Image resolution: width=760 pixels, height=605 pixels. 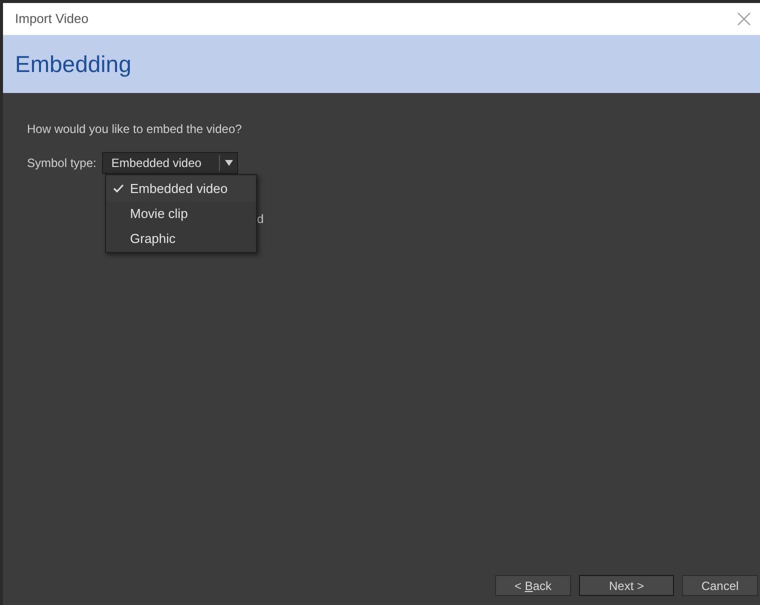 What do you see at coordinates (228, 163) in the screenshot?
I see `caret-icon` at bounding box center [228, 163].